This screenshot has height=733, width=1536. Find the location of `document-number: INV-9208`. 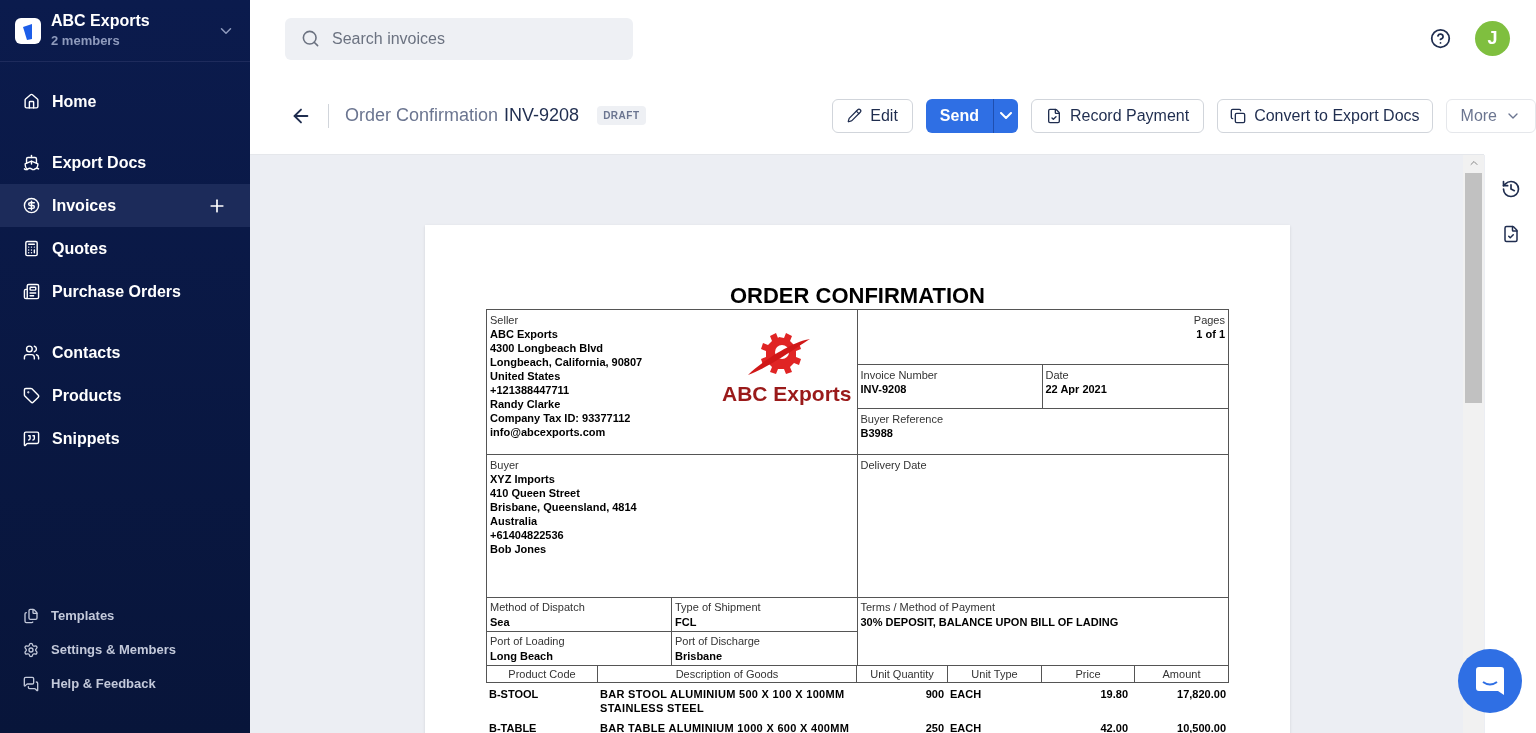

document-number: INV-9208 is located at coordinates (542, 115).